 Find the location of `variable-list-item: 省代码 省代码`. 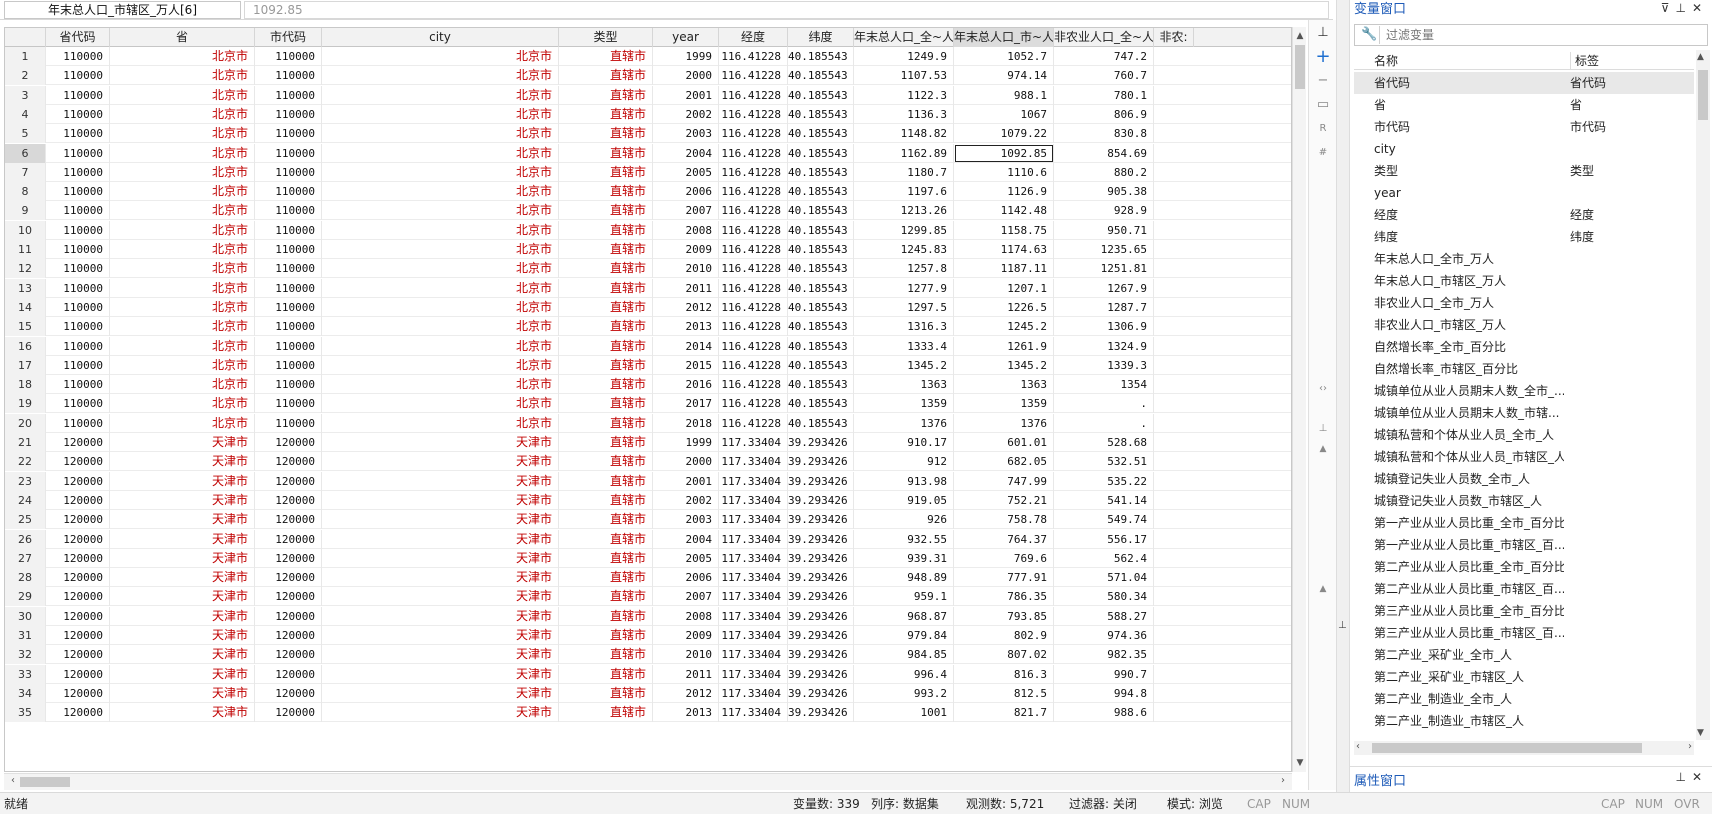

variable-list-item: 省代码 省代码 is located at coordinates (1524, 83).